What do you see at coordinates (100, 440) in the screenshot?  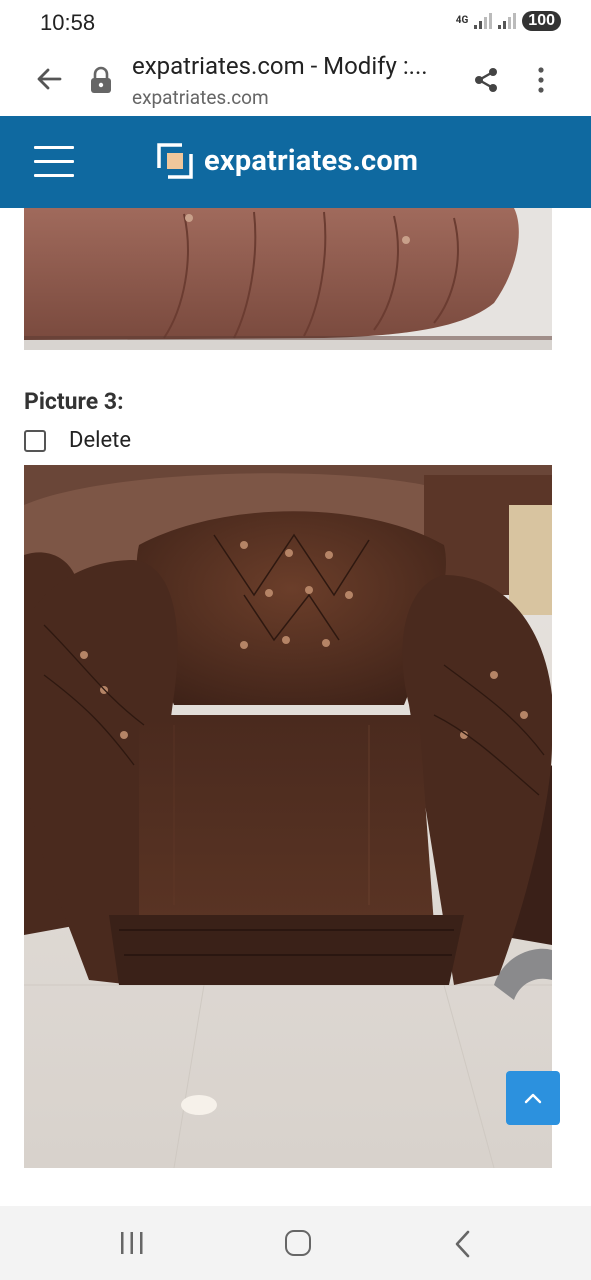 I see `delete-label: Delete` at bounding box center [100, 440].